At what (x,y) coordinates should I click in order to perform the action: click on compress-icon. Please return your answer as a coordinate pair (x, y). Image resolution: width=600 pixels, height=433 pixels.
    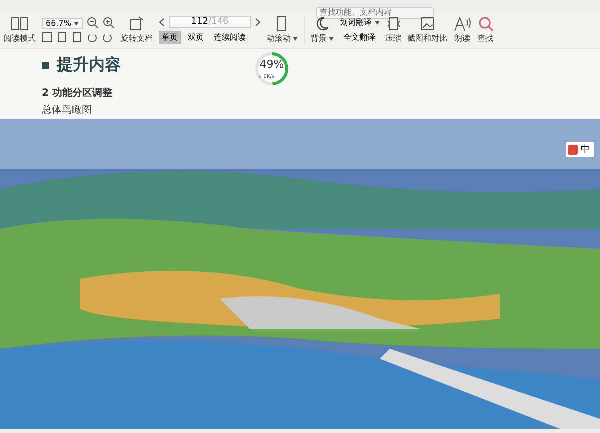
    Looking at the image, I should click on (393, 24).